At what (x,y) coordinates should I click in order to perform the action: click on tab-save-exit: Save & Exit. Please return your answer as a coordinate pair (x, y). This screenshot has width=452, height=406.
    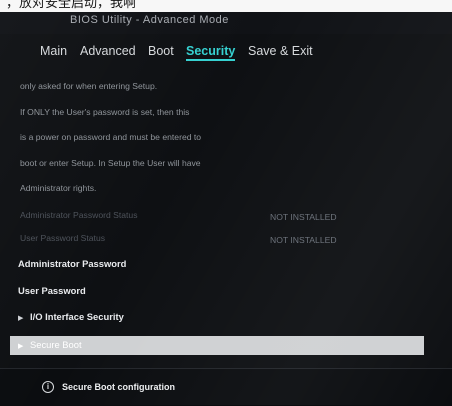
    Looking at the image, I should click on (280, 51).